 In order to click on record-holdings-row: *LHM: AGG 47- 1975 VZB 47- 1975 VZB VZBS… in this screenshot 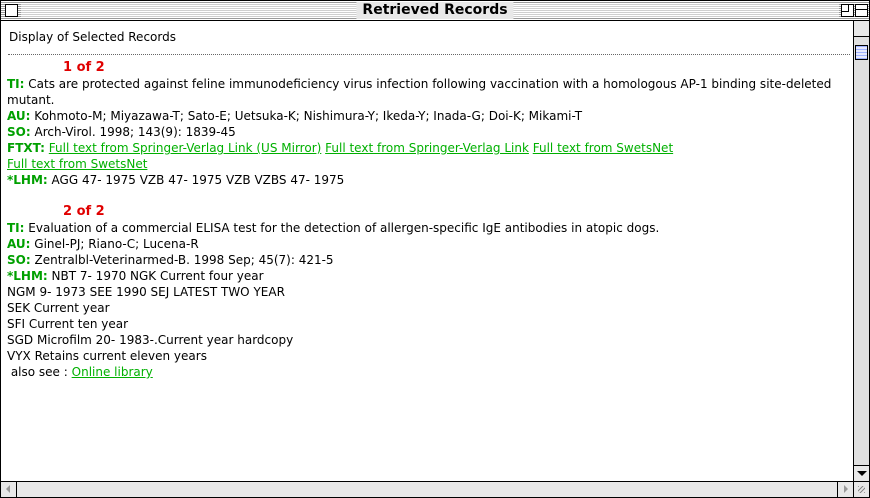, I will do `click(428, 180)`.